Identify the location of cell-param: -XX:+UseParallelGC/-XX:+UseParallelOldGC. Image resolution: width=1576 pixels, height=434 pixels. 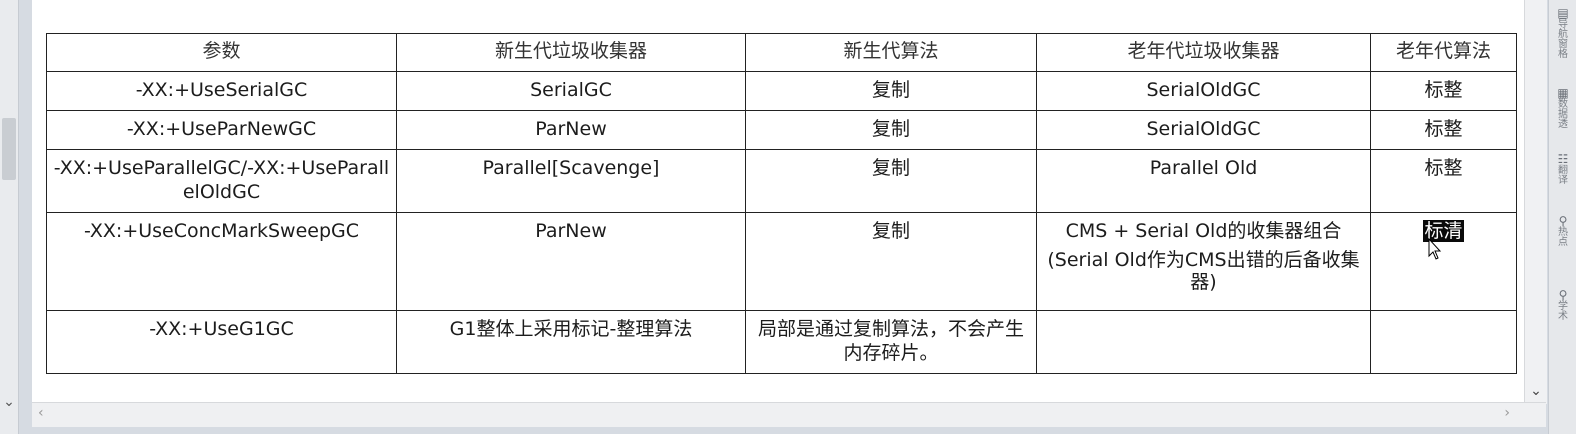
(221, 181).